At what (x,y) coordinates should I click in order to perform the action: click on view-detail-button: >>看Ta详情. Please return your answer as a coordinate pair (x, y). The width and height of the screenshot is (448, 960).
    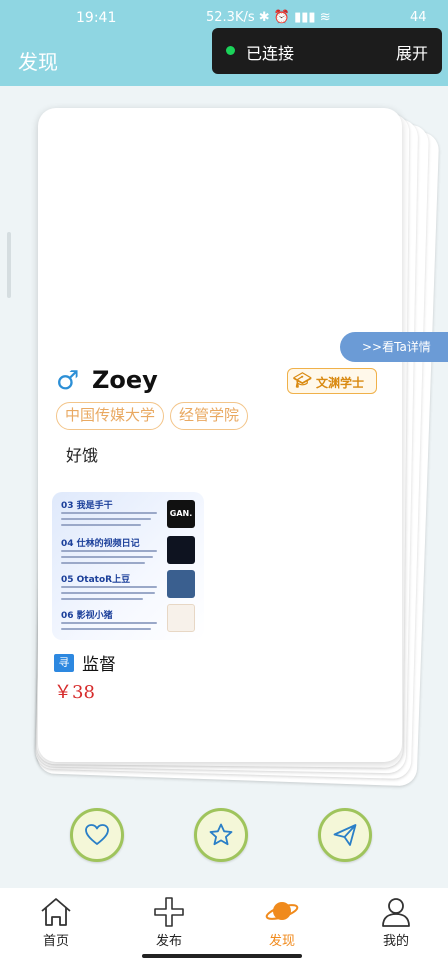
    Looking at the image, I should click on (394, 347).